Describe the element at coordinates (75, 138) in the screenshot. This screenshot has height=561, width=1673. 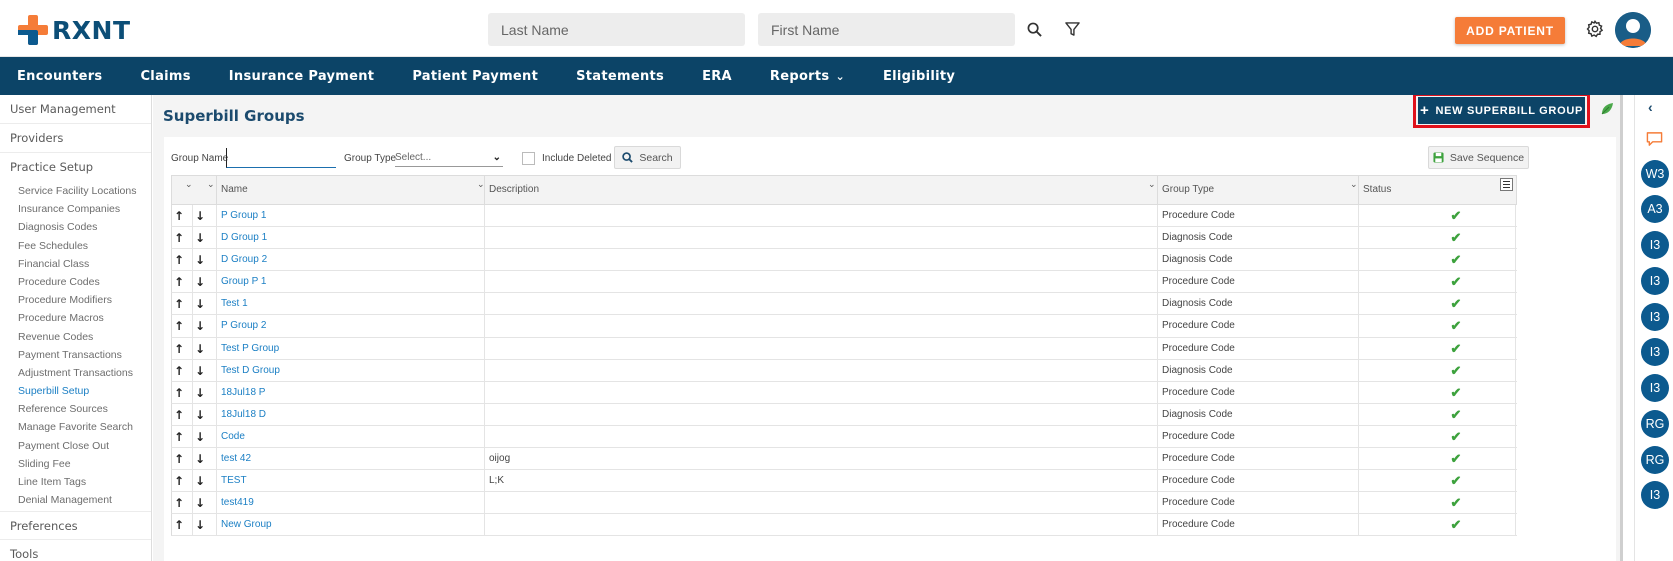
I see `sidebar-providers: Providers` at that location.